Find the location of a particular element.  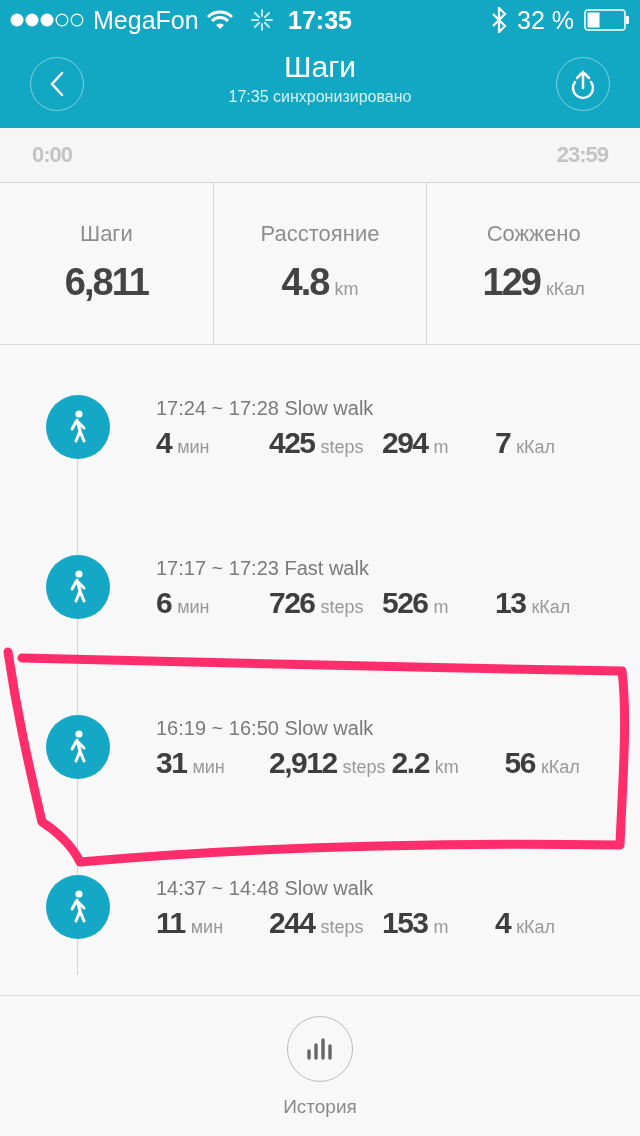

signal-icon is located at coordinates (47, 20).